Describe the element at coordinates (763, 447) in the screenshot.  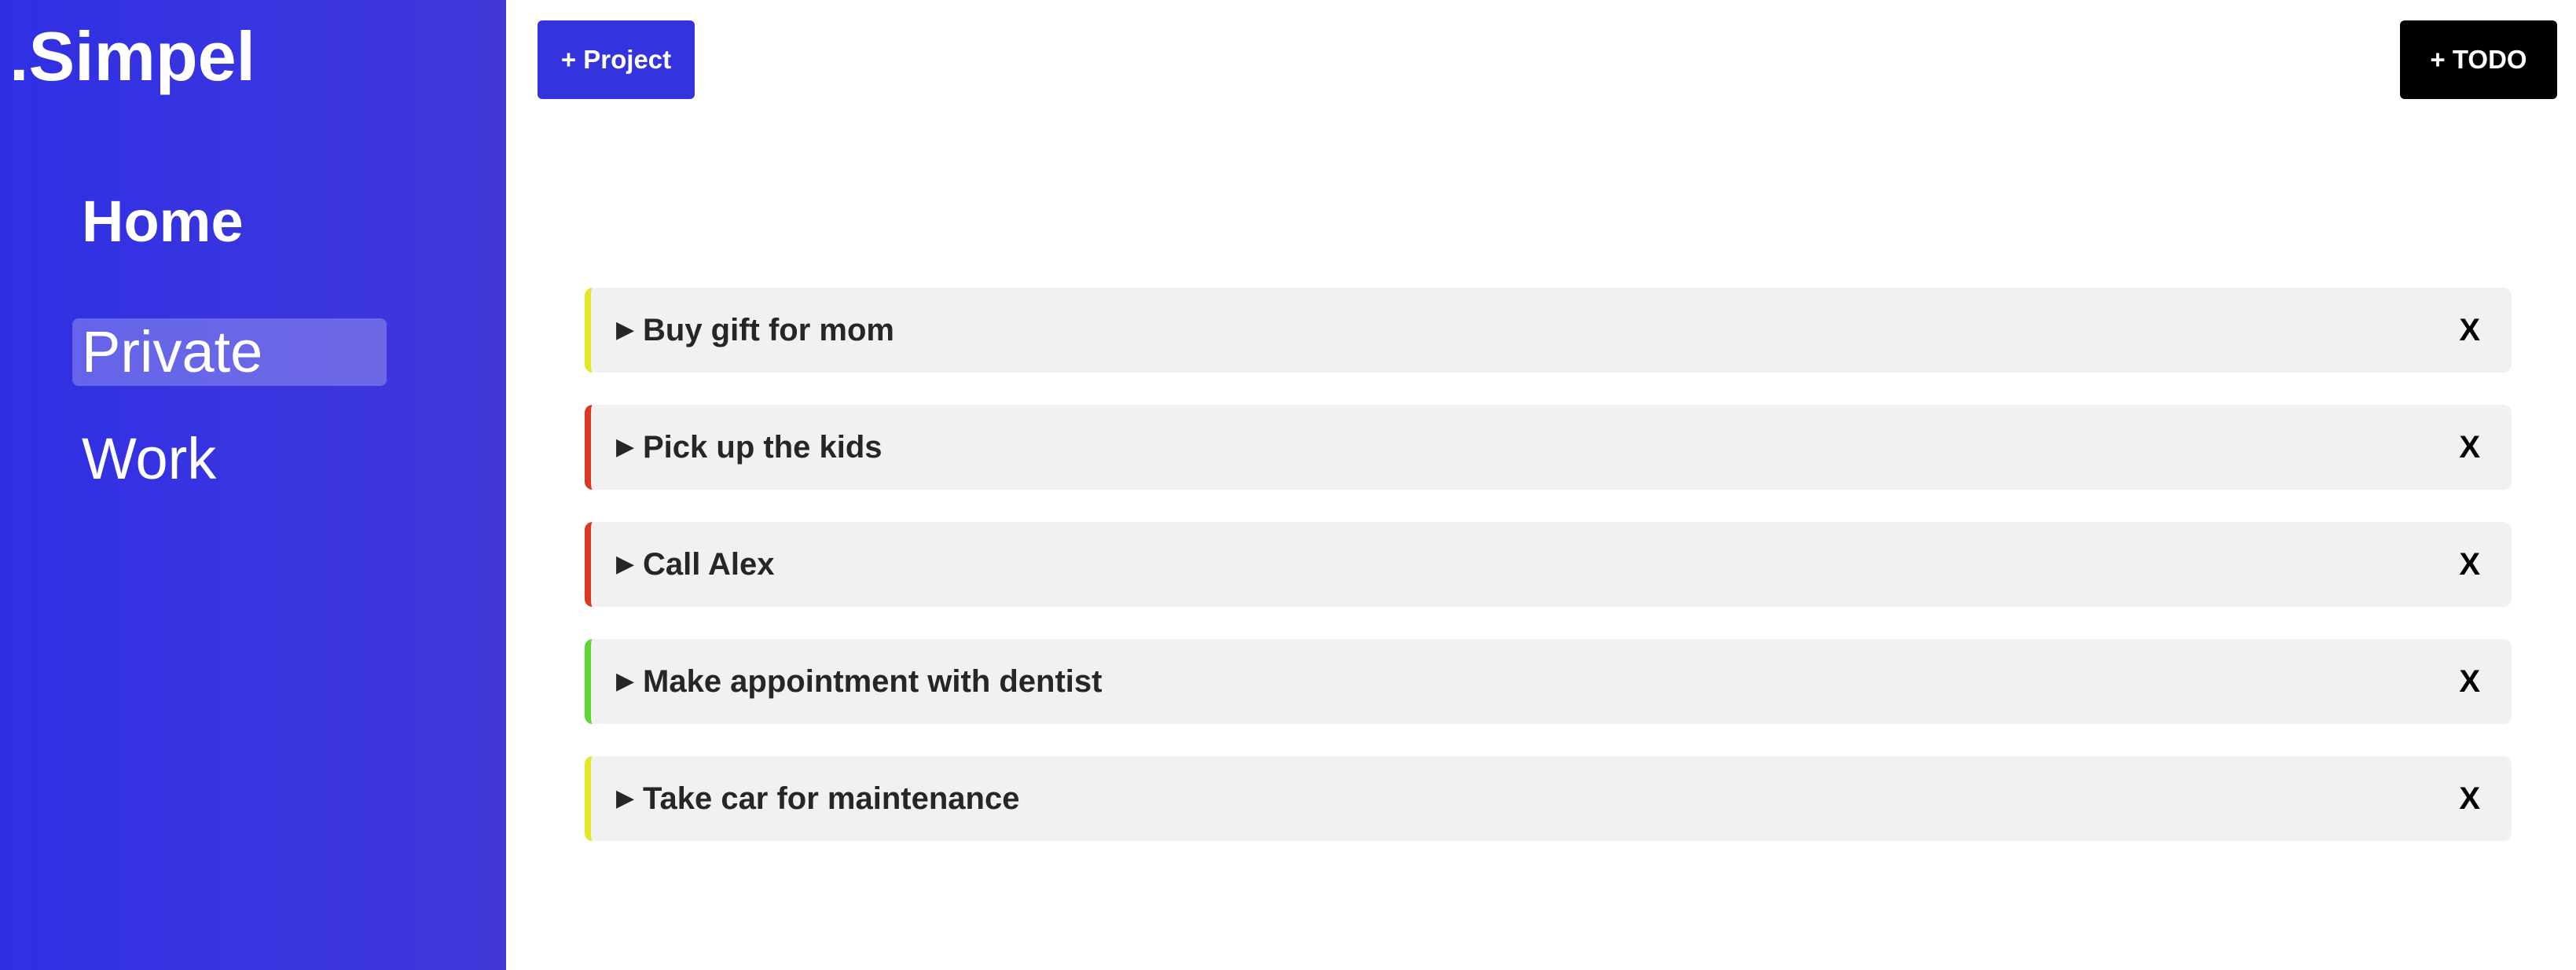
I see `todo-title: Pick up the kids` at that location.